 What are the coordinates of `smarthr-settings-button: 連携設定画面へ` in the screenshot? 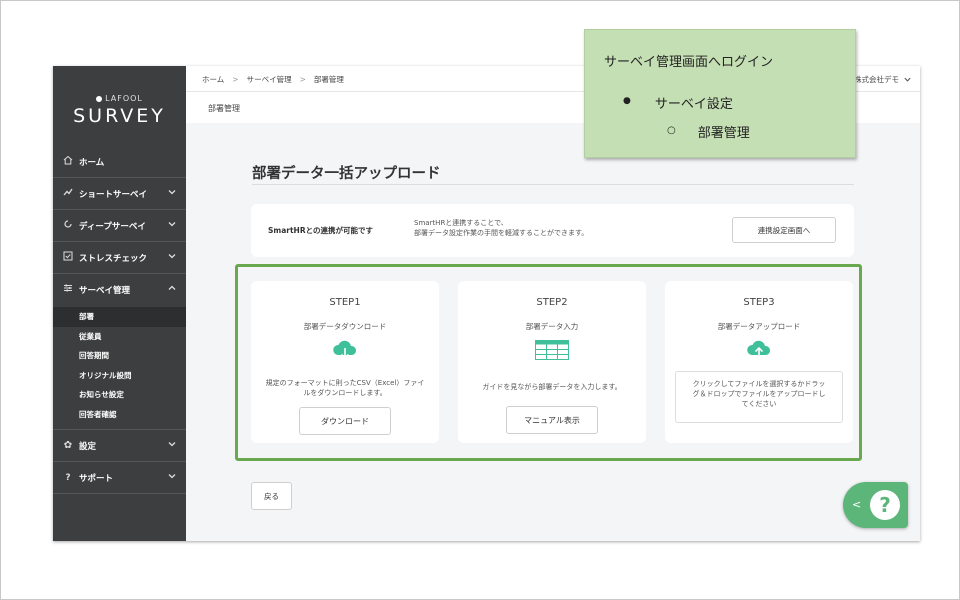 It's located at (784, 230).